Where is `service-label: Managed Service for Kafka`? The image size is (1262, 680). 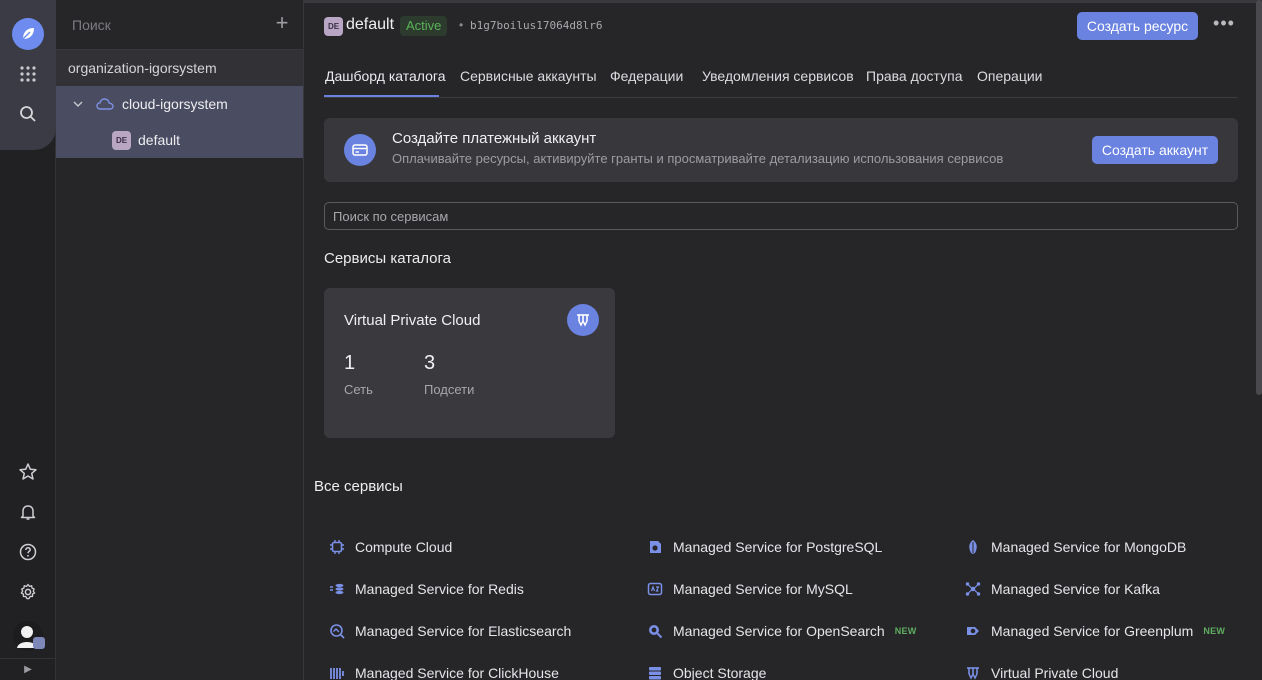 service-label: Managed Service for Kafka is located at coordinates (1075, 589).